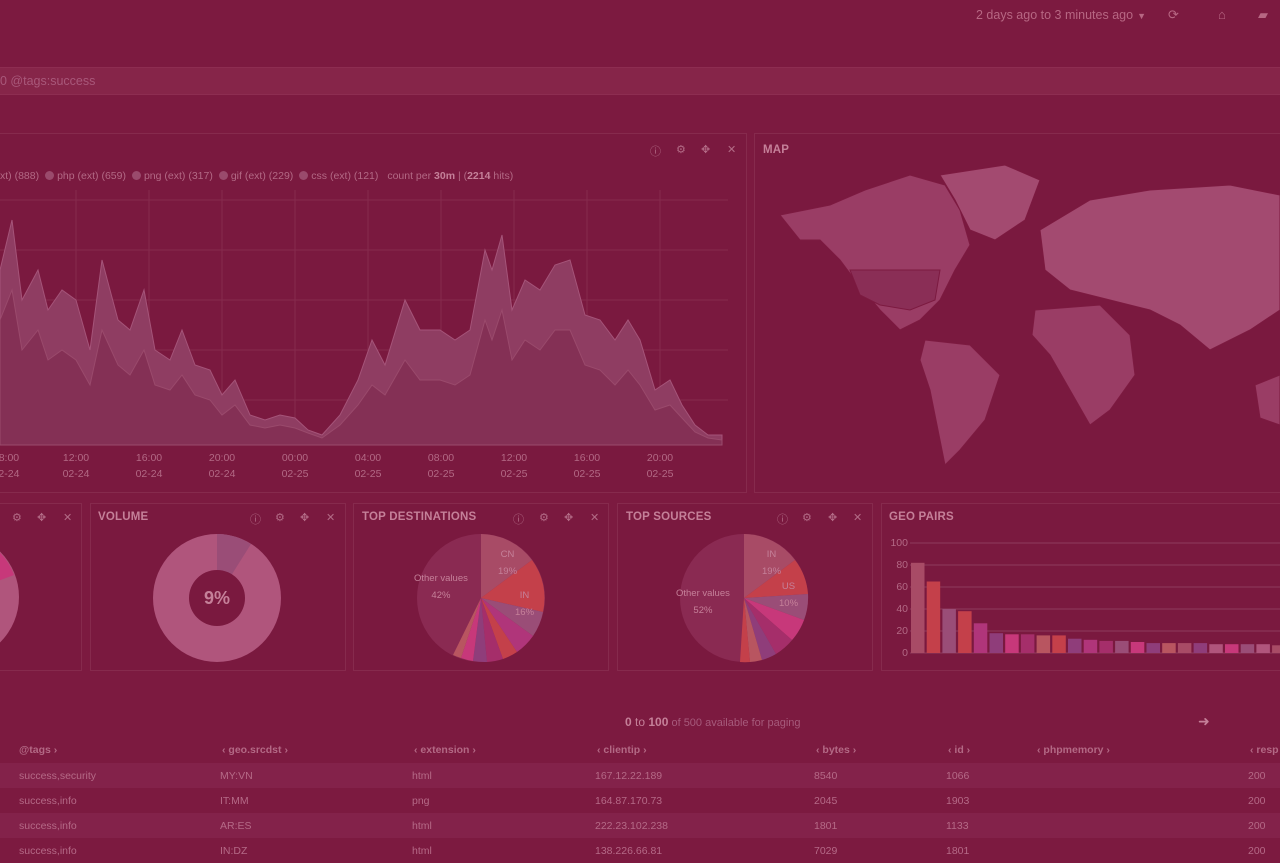 The width and height of the screenshot is (1280, 863). Describe the element at coordinates (216, 598) in the screenshot. I see `volume-value: 9%` at that location.